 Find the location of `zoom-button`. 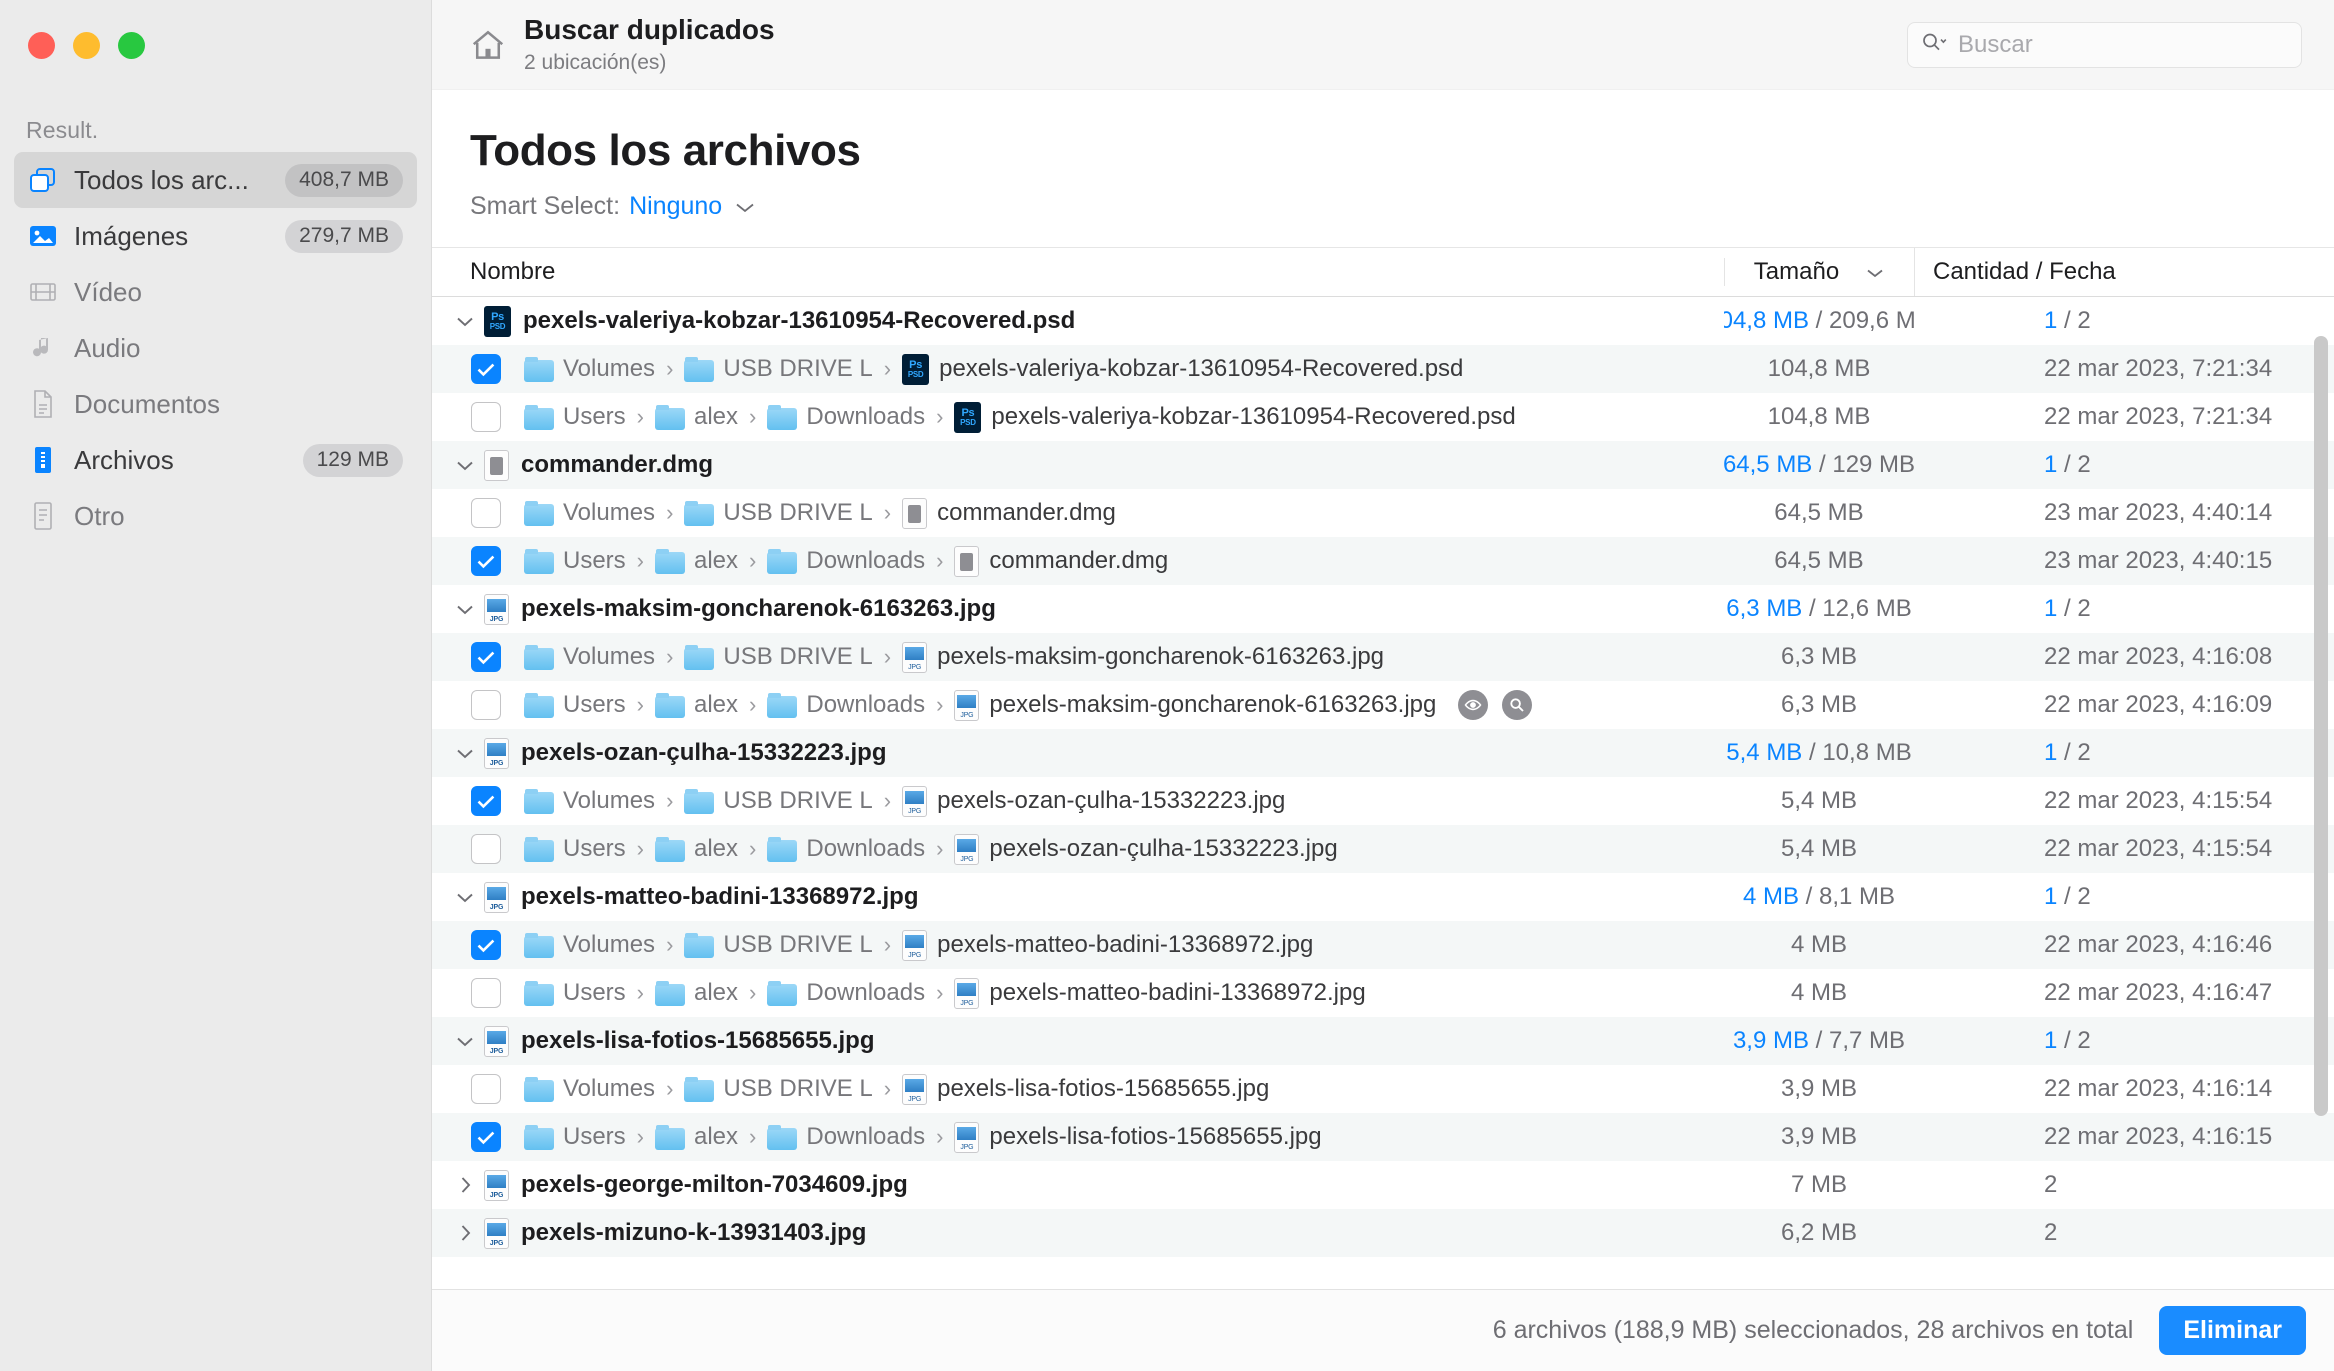

zoom-button is located at coordinates (131, 45).